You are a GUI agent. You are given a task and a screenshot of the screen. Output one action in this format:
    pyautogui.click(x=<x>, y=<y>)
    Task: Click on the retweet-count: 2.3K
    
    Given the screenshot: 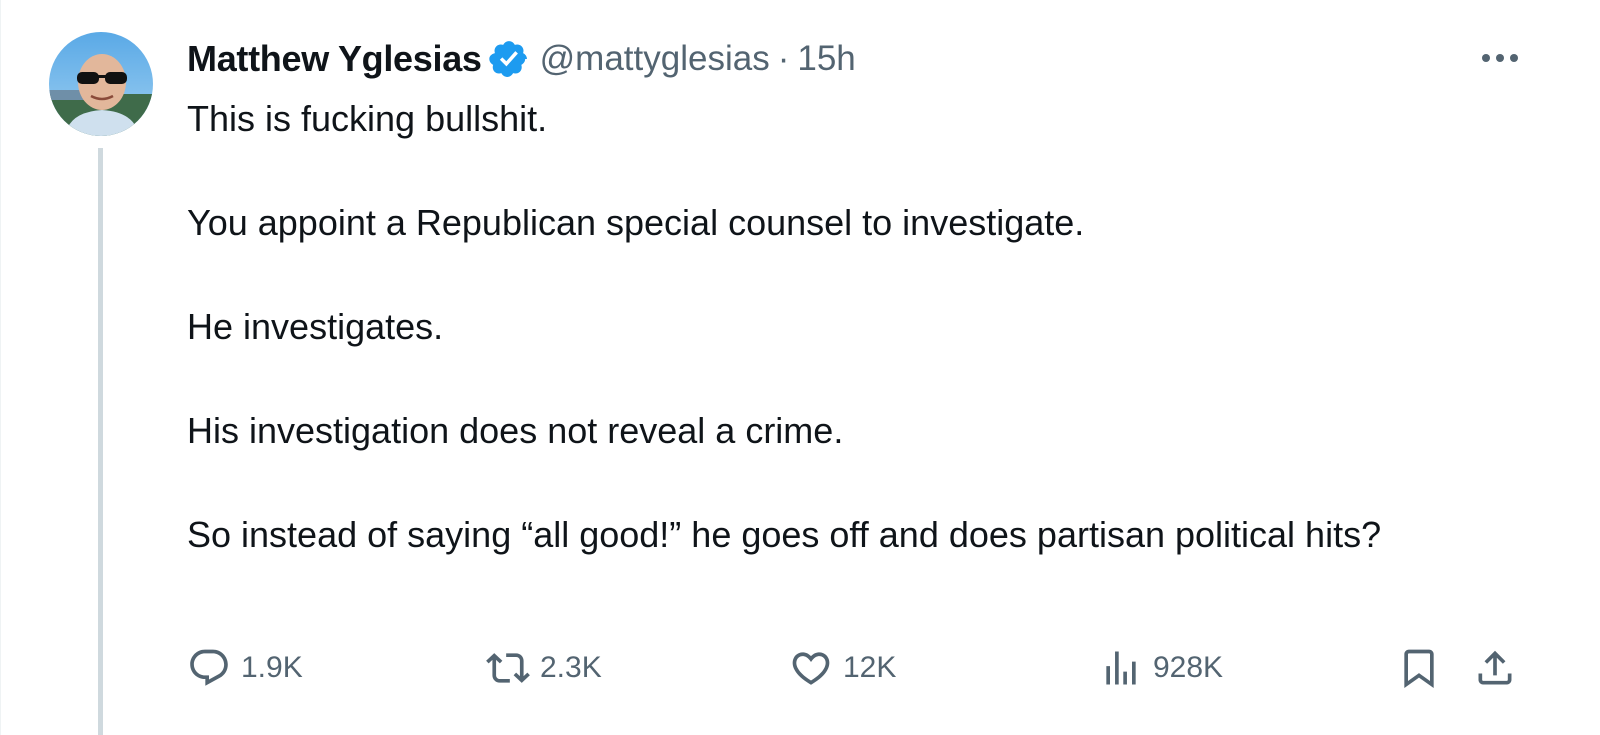 What is the action you would take?
    pyautogui.click(x=571, y=667)
    